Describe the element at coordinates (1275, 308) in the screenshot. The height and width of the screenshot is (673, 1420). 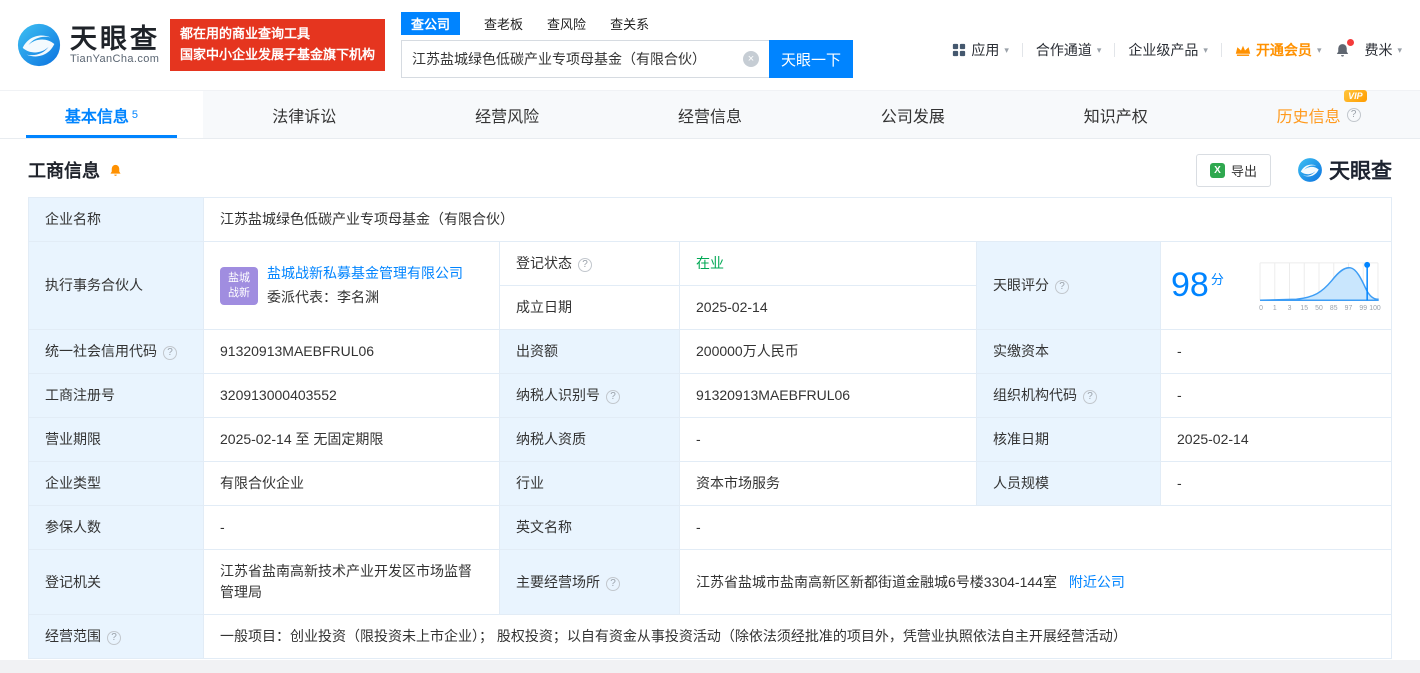
I see `svg-text: 1` at that location.